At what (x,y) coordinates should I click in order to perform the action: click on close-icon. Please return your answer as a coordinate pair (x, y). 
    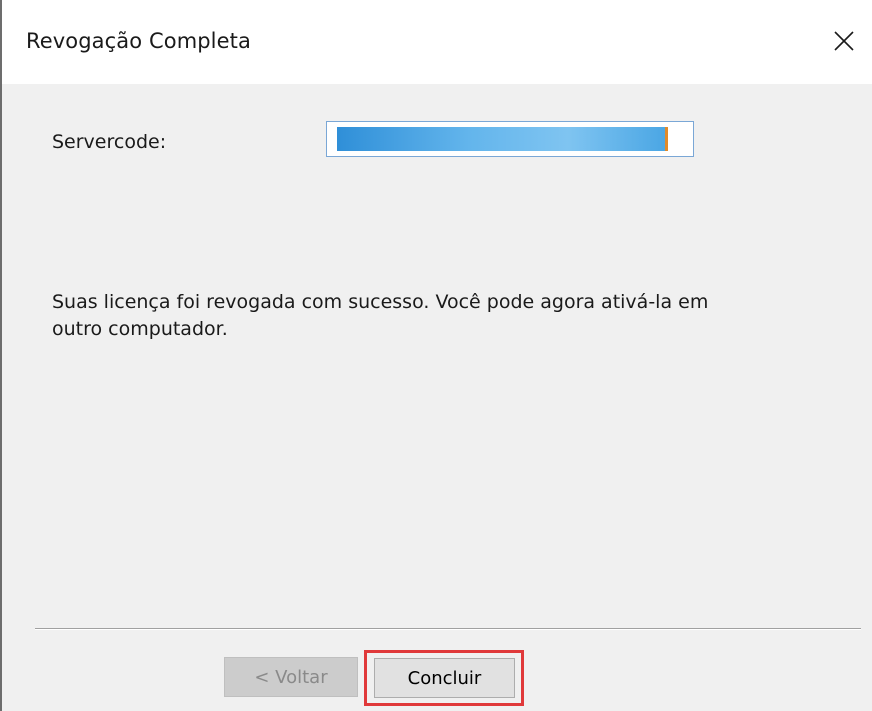
    Looking at the image, I should click on (844, 41).